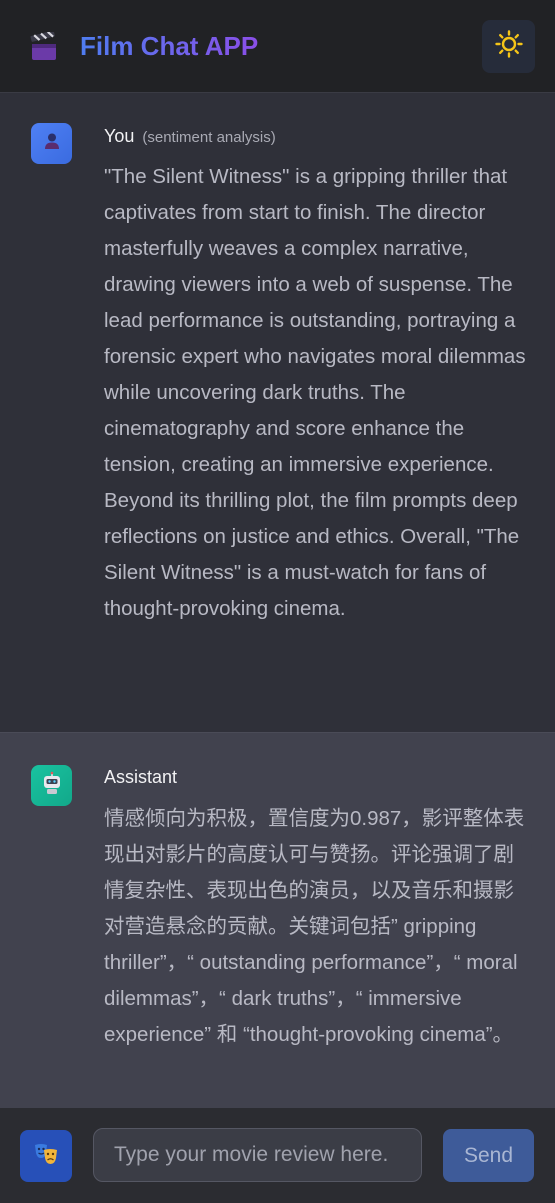 Image resolution: width=555 pixels, height=1203 pixels. What do you see at coordinates (169, 46) in the screenshot?
I see `app-title: Film Chat APP` at bounding box center [169, 46].